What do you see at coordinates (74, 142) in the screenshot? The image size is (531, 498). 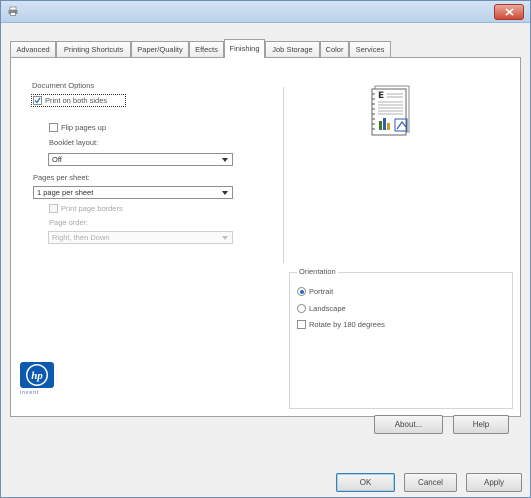 I see `booklet-layout-label: Booklet layout:` at bounding box center [74, 142].